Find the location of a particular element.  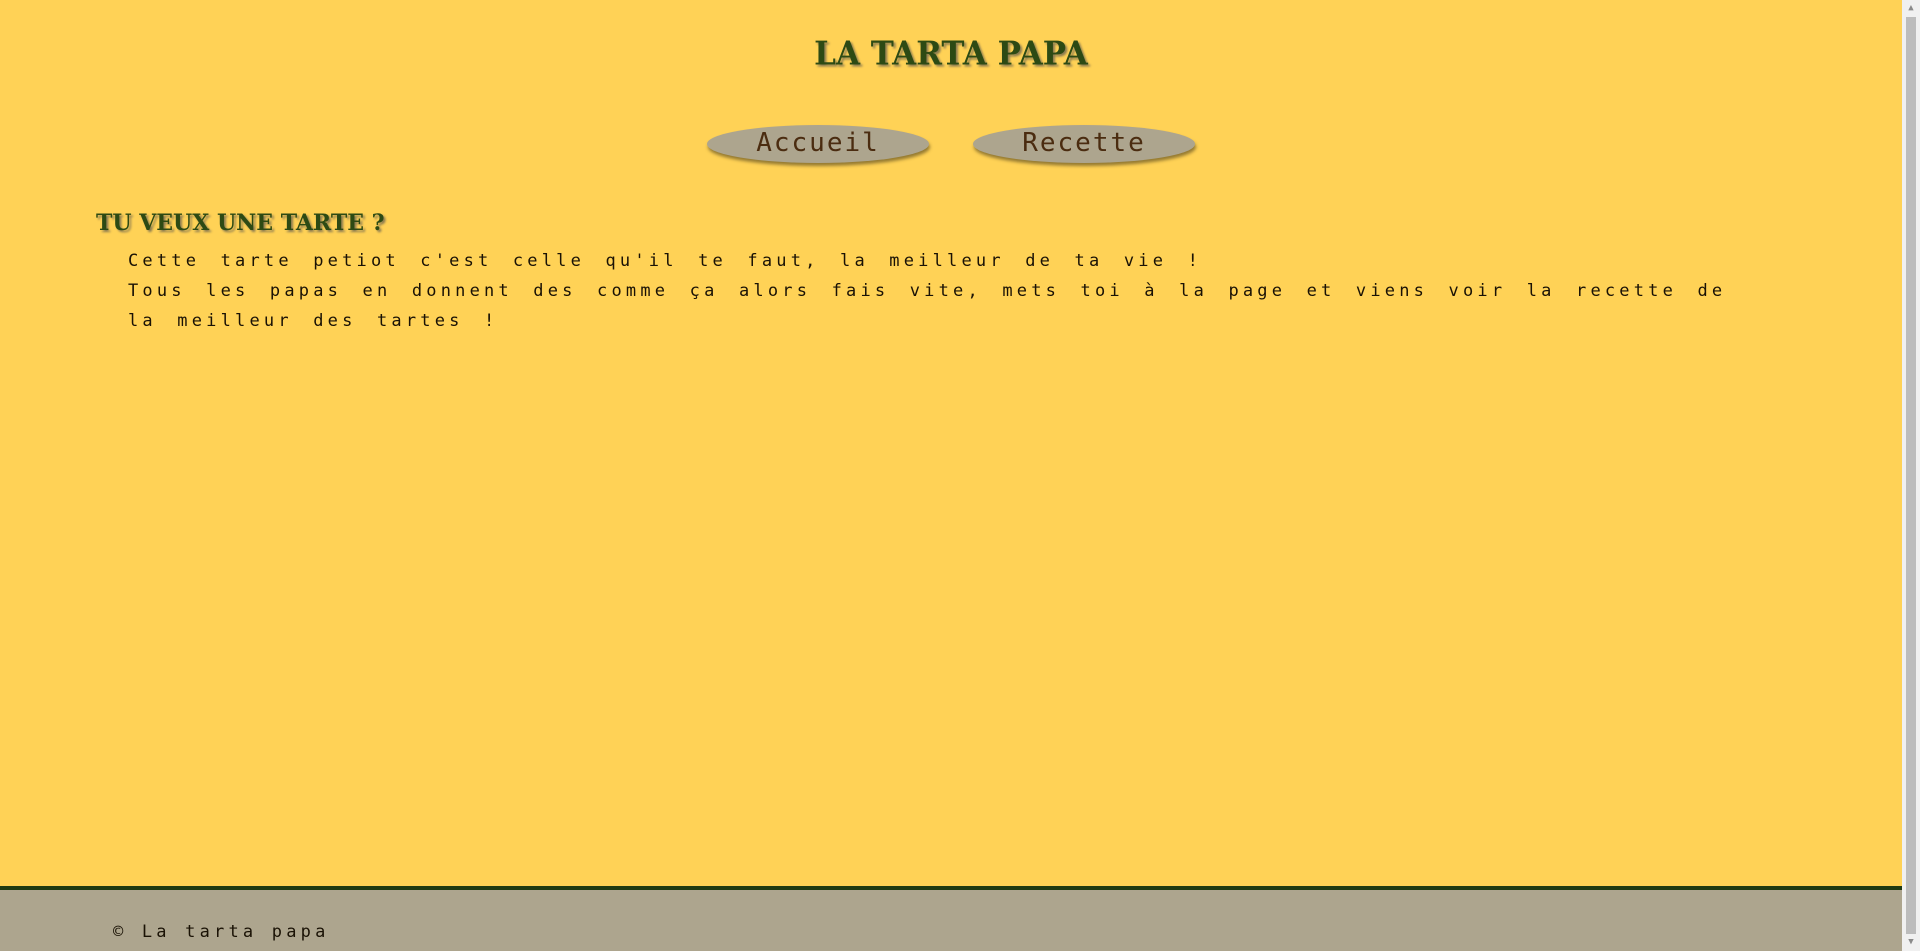

content-heading: TU VEUX UNE TARTE ? is located at coordinates (240, 223).